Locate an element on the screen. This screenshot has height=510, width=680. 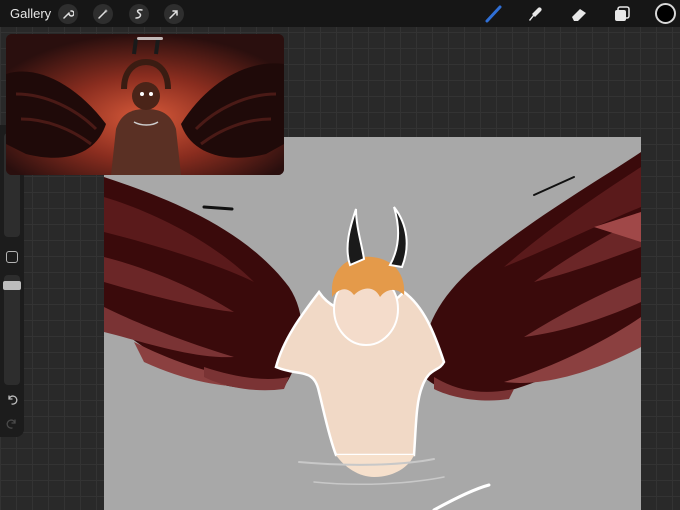
layers-icon is located at coordinates (622, 13).